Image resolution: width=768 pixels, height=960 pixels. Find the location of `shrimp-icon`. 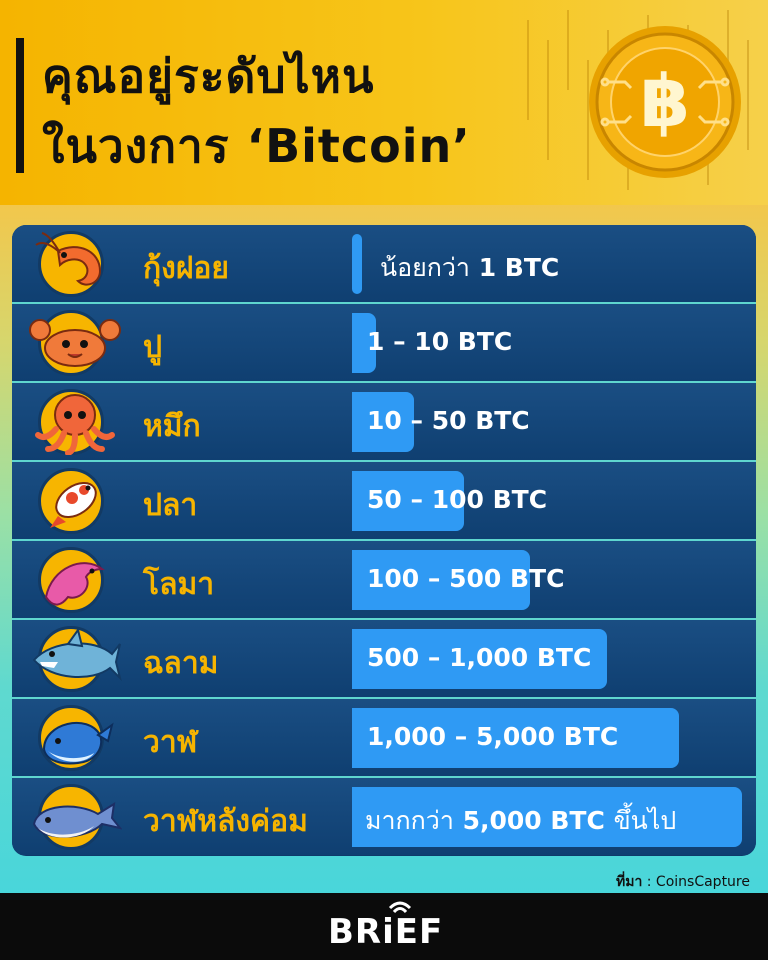

shrimp-icon is located at coordinates (68, 259).